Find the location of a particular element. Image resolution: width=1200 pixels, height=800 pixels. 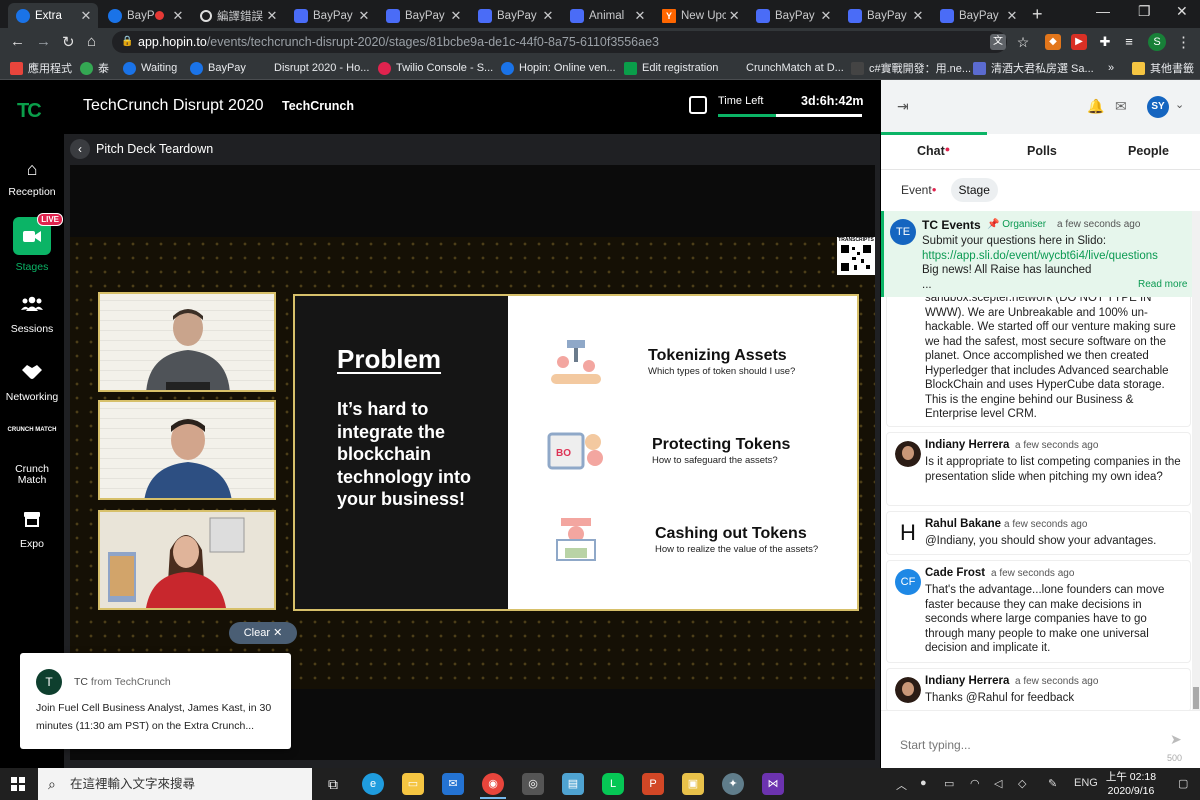

bookmark-star-icon: ☆ is located at coordinates (1023, 42).